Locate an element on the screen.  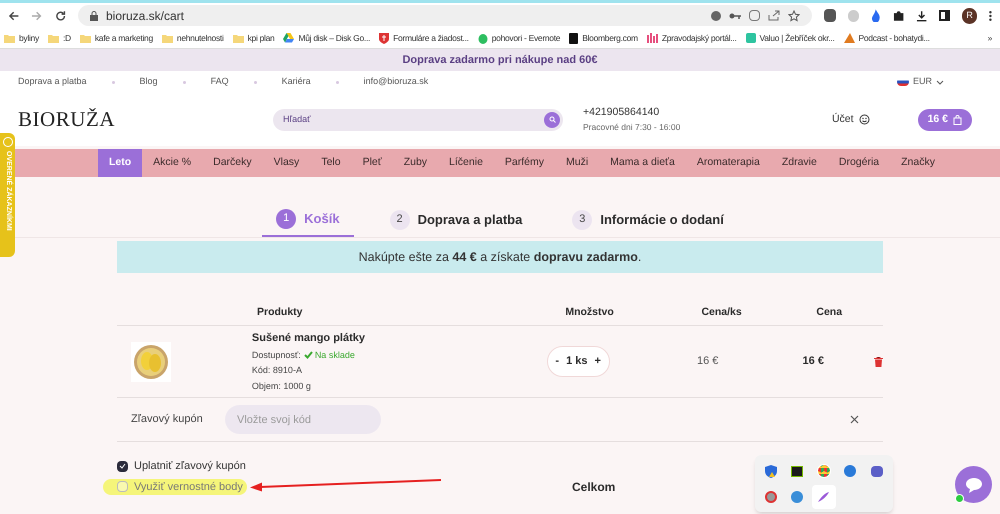
availability-status: Na sklade is located at coordinates (329, 355).